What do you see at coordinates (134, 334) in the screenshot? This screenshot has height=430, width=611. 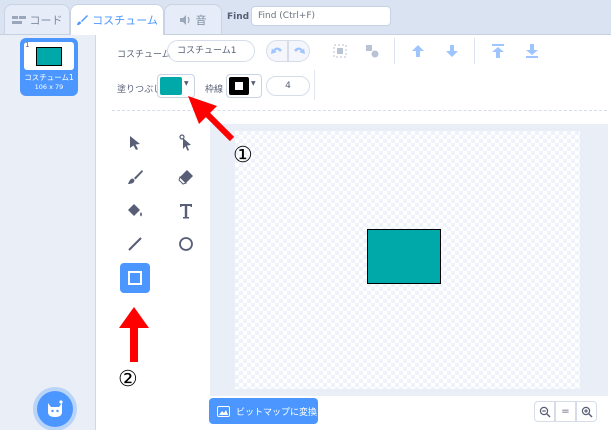 I see `arrow-2-icon` at bounding box center [134, 334].